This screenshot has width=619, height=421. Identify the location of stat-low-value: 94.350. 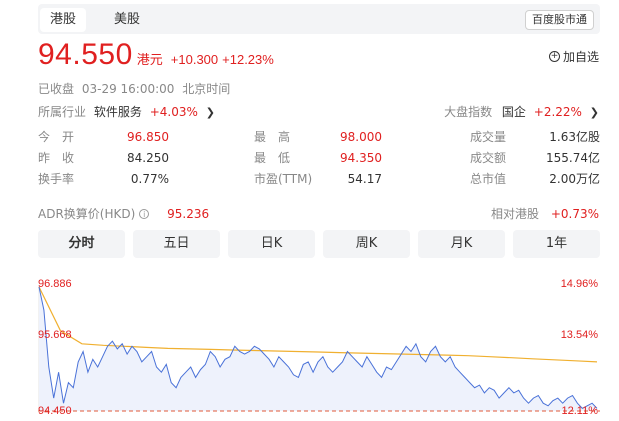
(361, 158).